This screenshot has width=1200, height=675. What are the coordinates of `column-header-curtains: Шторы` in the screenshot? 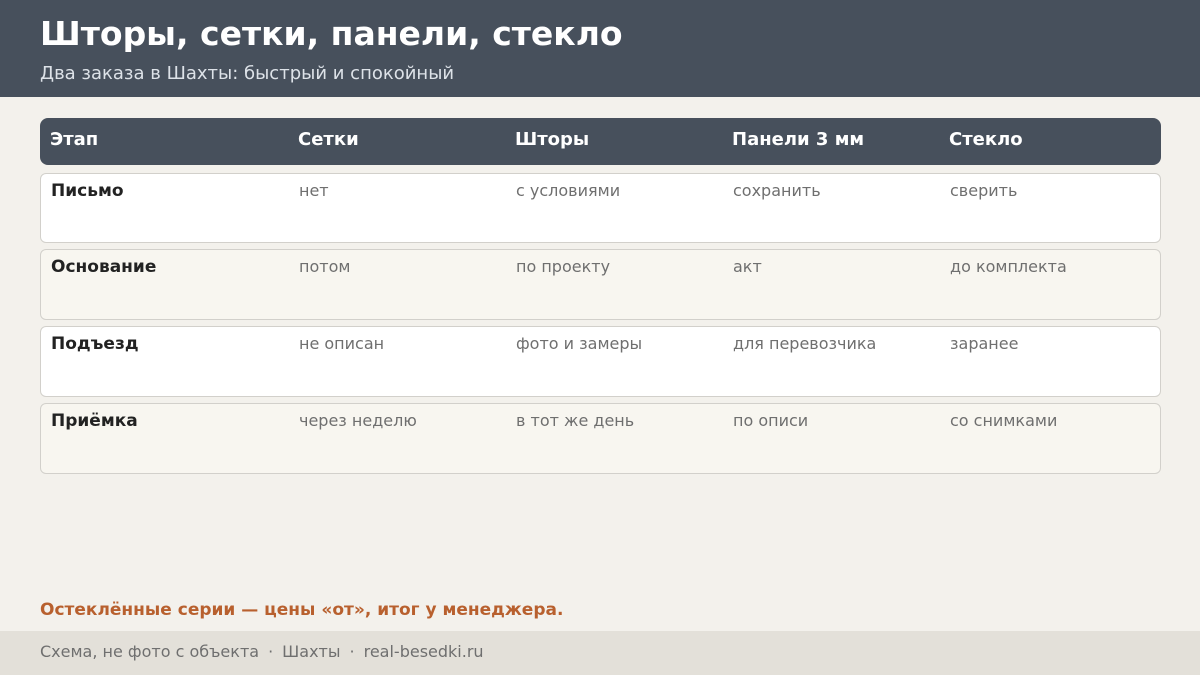 It's located at (552, 139).